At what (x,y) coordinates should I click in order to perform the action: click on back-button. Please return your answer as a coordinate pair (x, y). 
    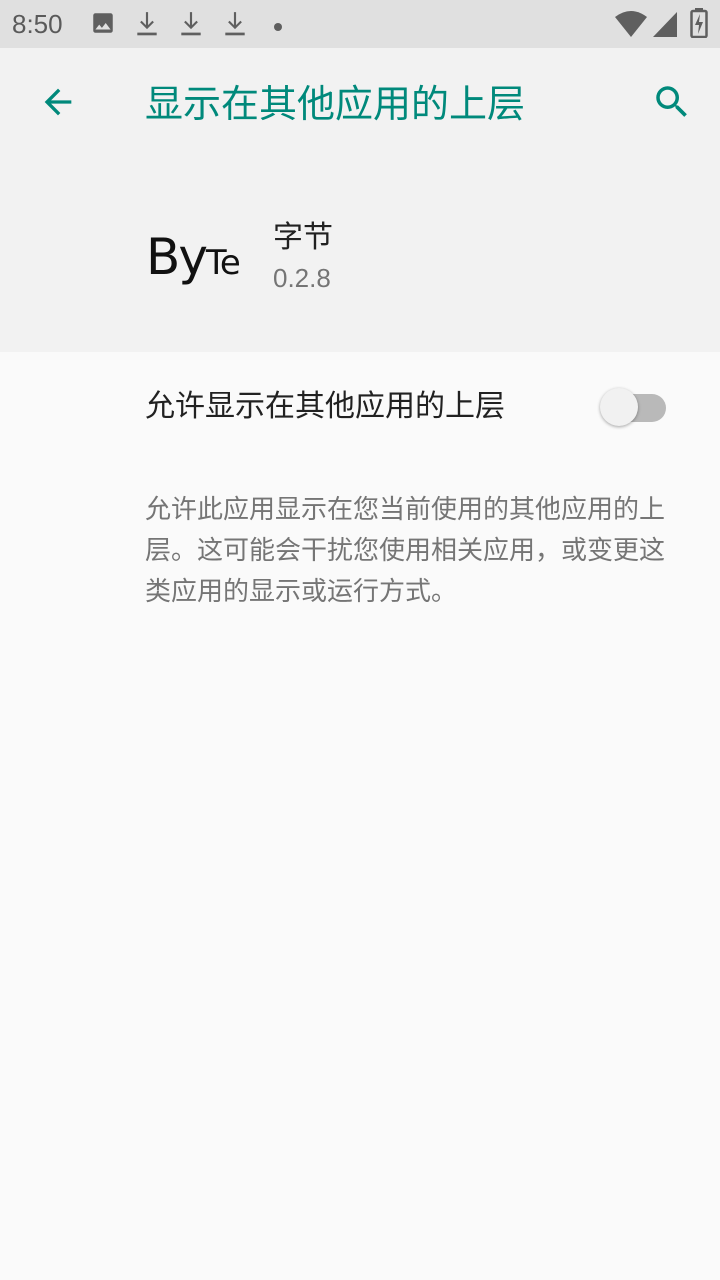
    Looking at the image, I should click on (58, 104).